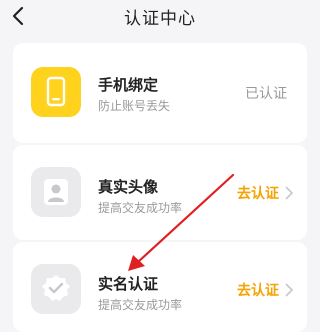 The height and width of the screenshot is (332, 320). Describe the element at coordinates (128, 284) in the screenshot. I see `item-title: 实名认证` at that location.